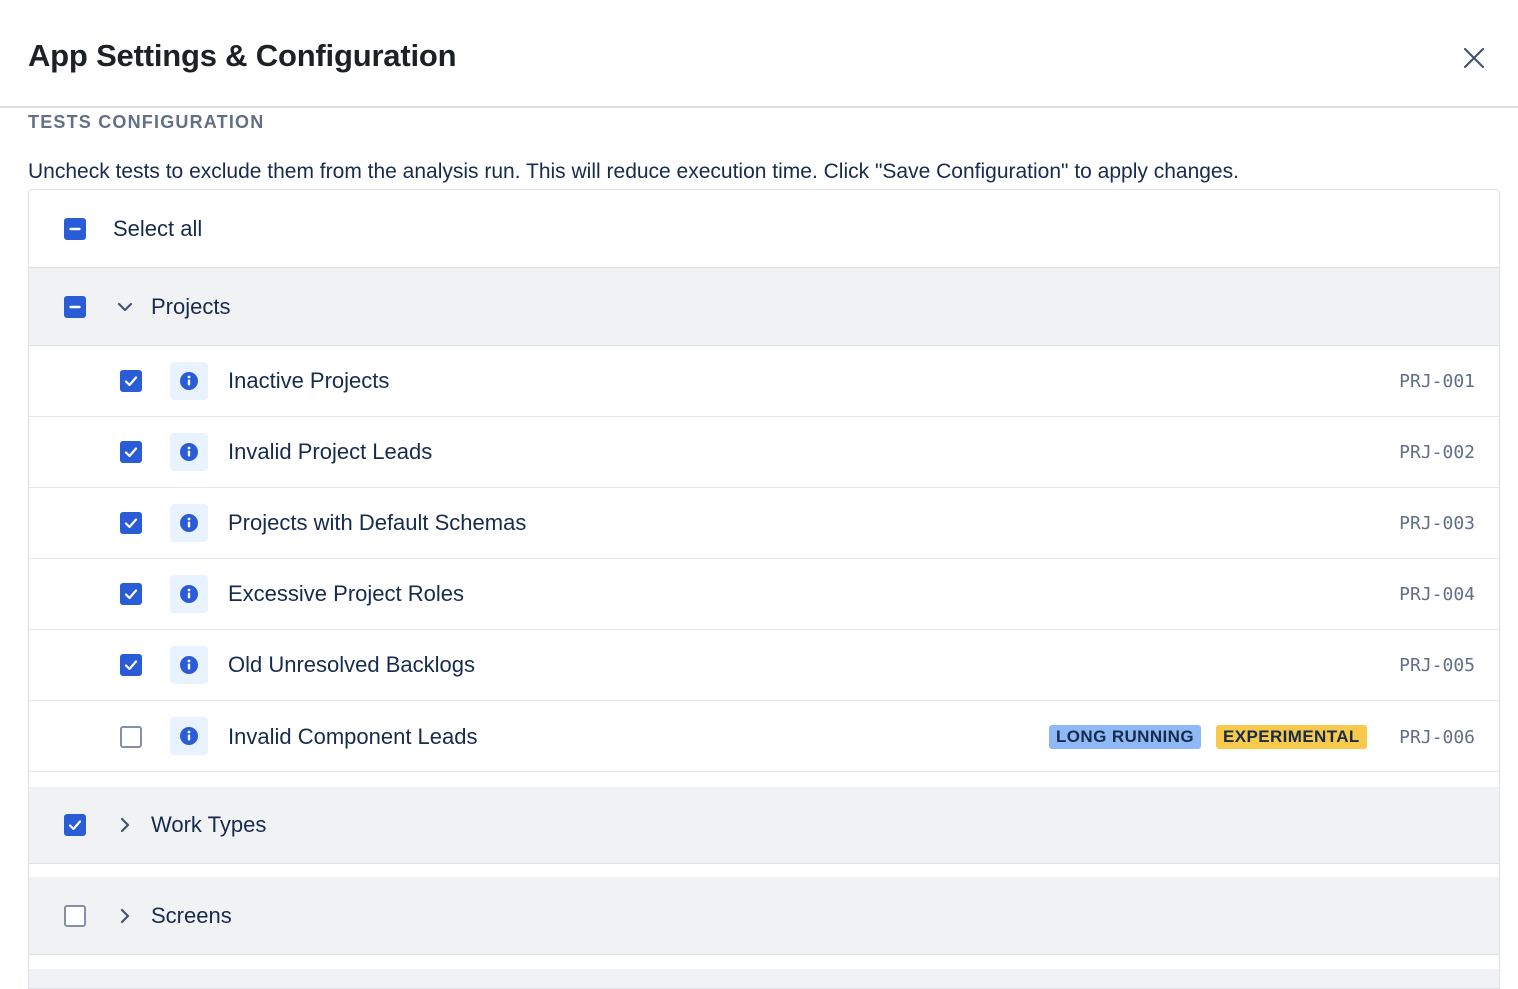 The width and height of the screenshot is (1518, 989). What do you see at coordinates (158, 228) in the screenshot?
I see `select-all-label: Select all` at bounding box center [158, 228].